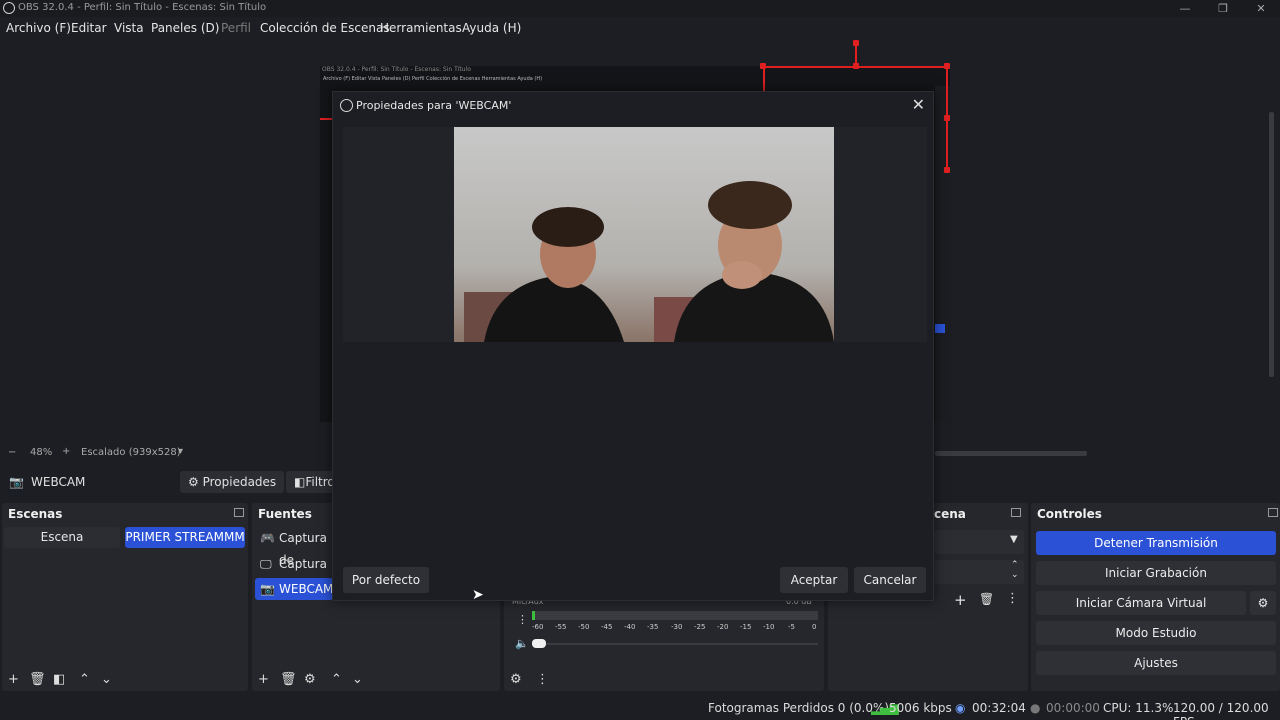 The width and height of the screenshot is (1280, 720). Describe the element at coordinates (940, 328) in the screenshot. I see `nested-accent-block` at that location.